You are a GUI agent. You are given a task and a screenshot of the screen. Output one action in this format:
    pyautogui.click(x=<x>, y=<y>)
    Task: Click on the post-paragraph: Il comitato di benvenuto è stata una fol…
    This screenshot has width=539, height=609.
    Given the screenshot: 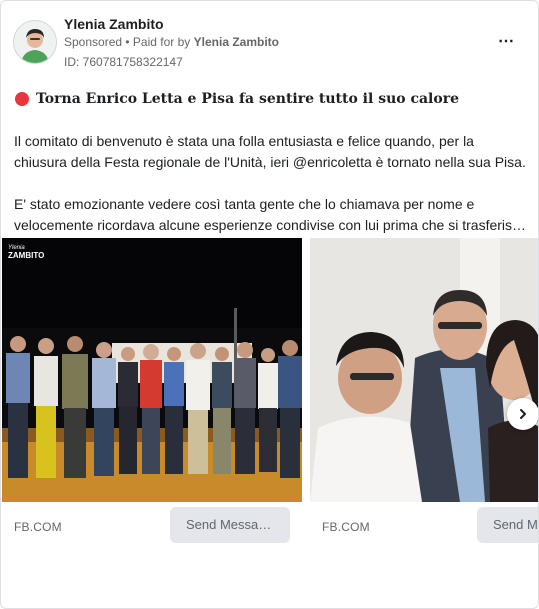 What is the action you would take?
    pyautogui.click(x=270, y=151)
    